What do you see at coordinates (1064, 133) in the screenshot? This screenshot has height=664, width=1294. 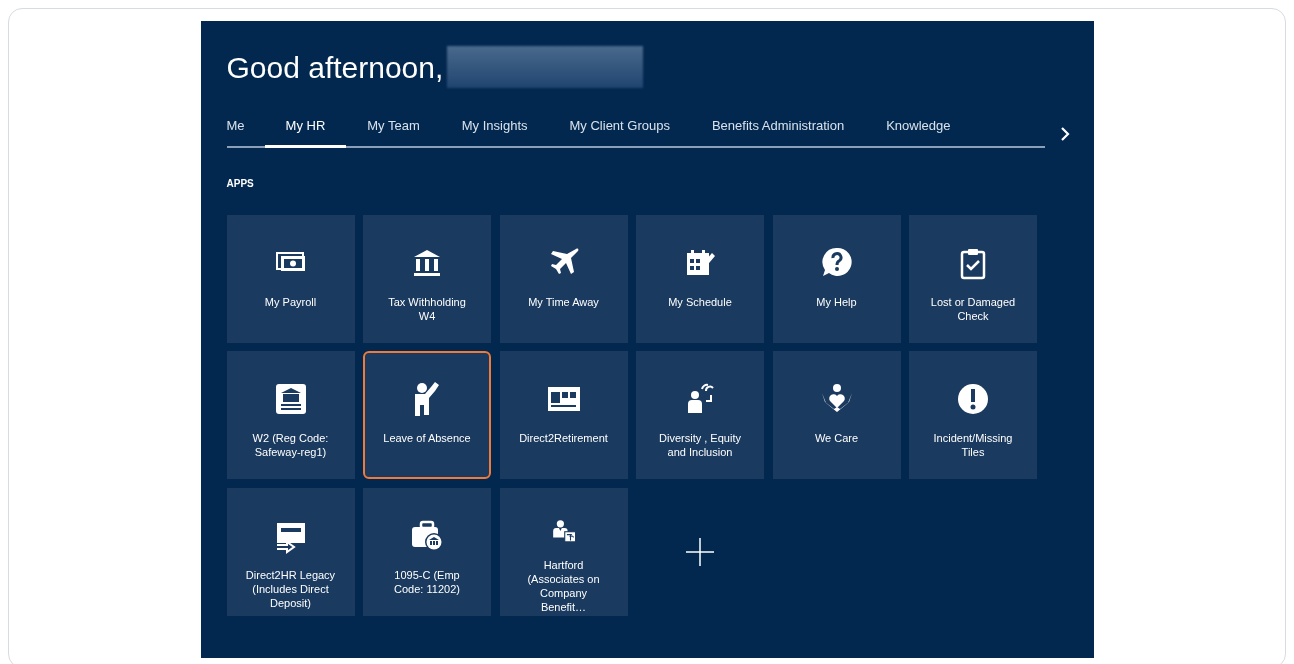 I see `next-arrow-icon` at bounding box center [1064, 133].